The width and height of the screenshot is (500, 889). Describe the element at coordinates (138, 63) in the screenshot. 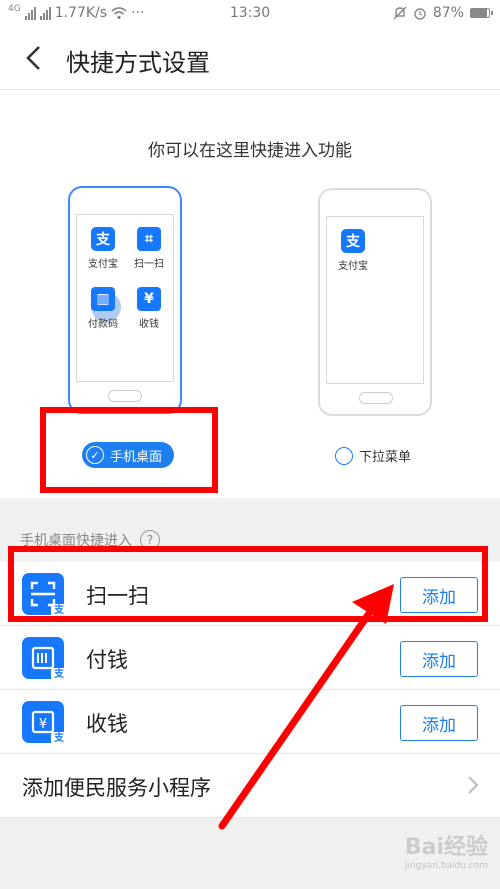

I see `page-title: 快捷方式设置` at that location.